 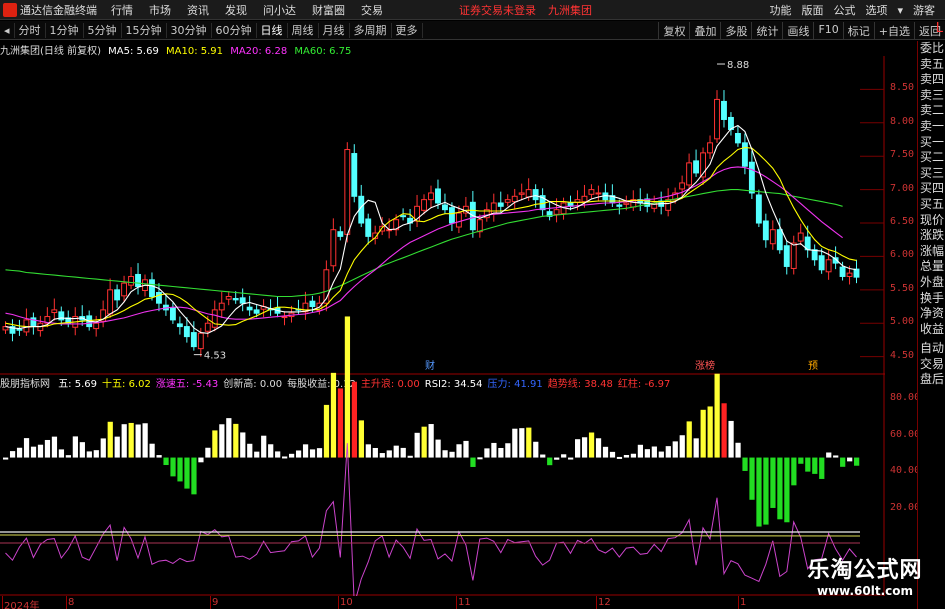 I want to click on btn-diejia: 叠加, so click(x=704, y=31).